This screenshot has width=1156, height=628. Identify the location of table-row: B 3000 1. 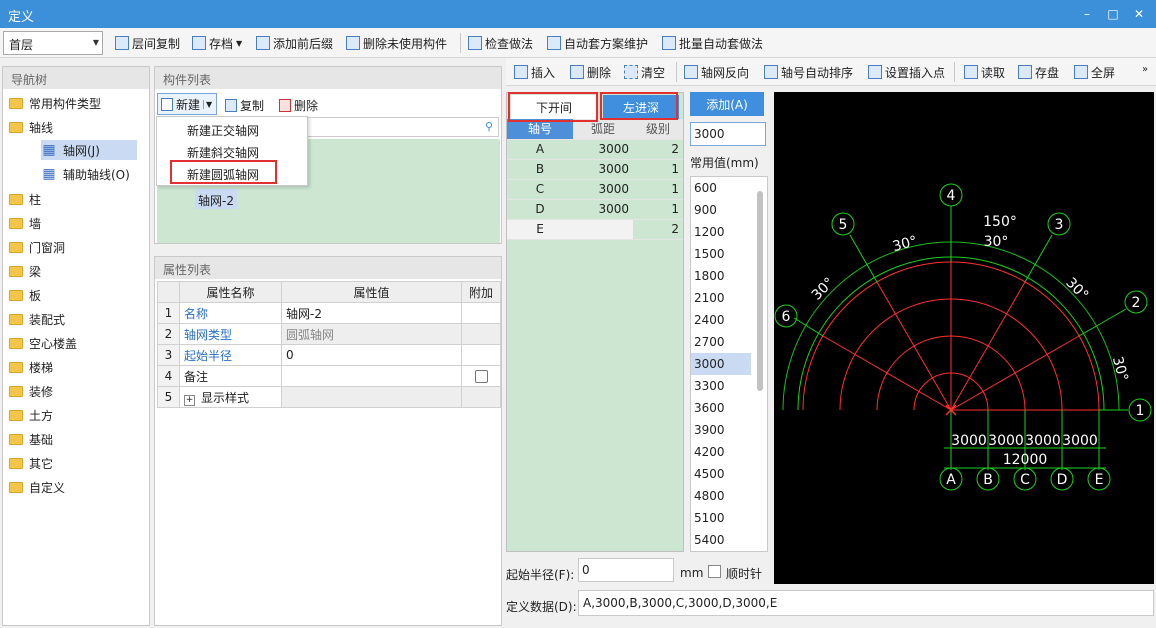
(595, 169).